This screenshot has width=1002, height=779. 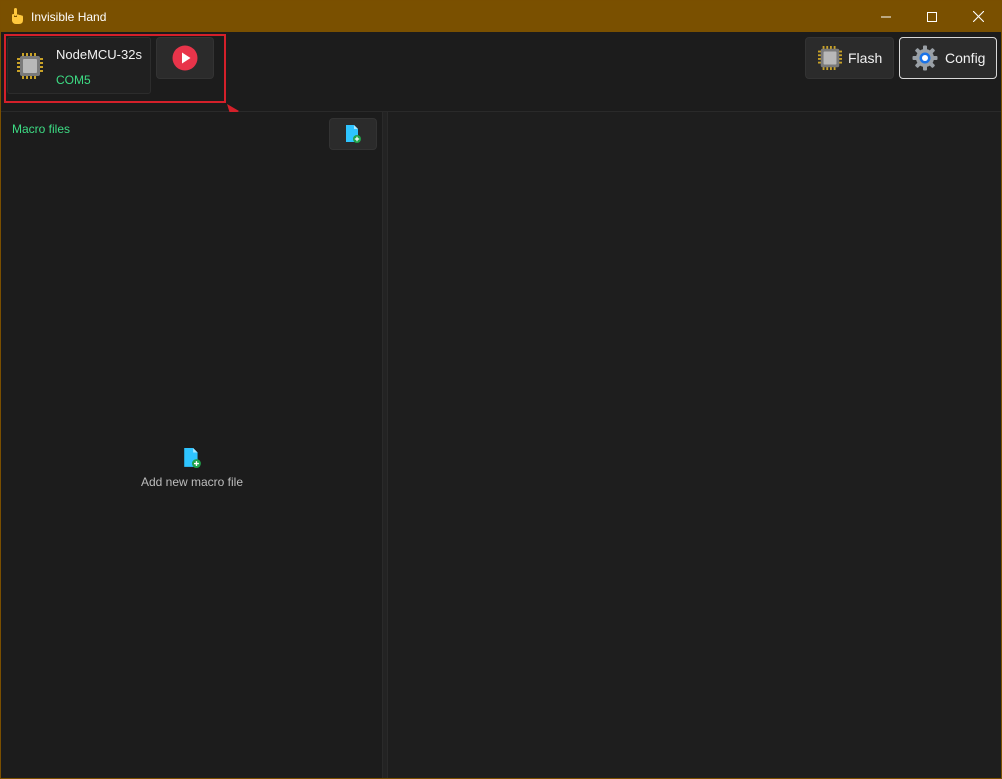 What do you see at coordinates (965, 58) in the screenshot?
I see `config-label: Config` at bounding box center [965, 58].